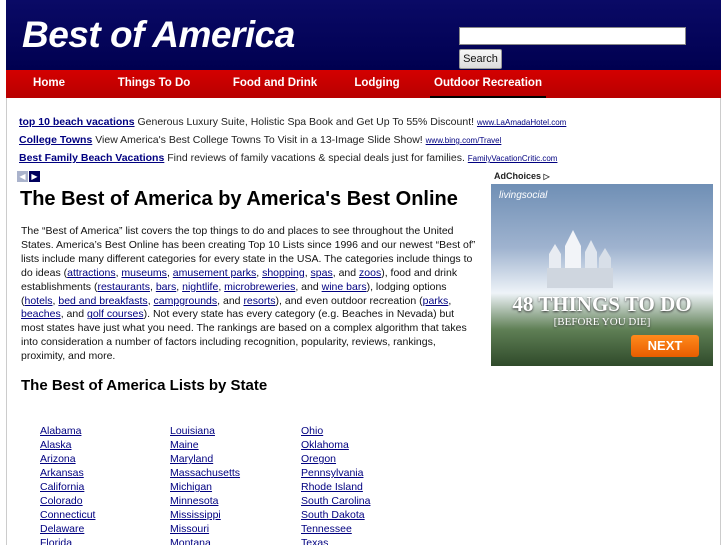  Describe the element at coordinates (377, 84) in the screenshot. I see `nav-item-lodging: Lodging` at that location.